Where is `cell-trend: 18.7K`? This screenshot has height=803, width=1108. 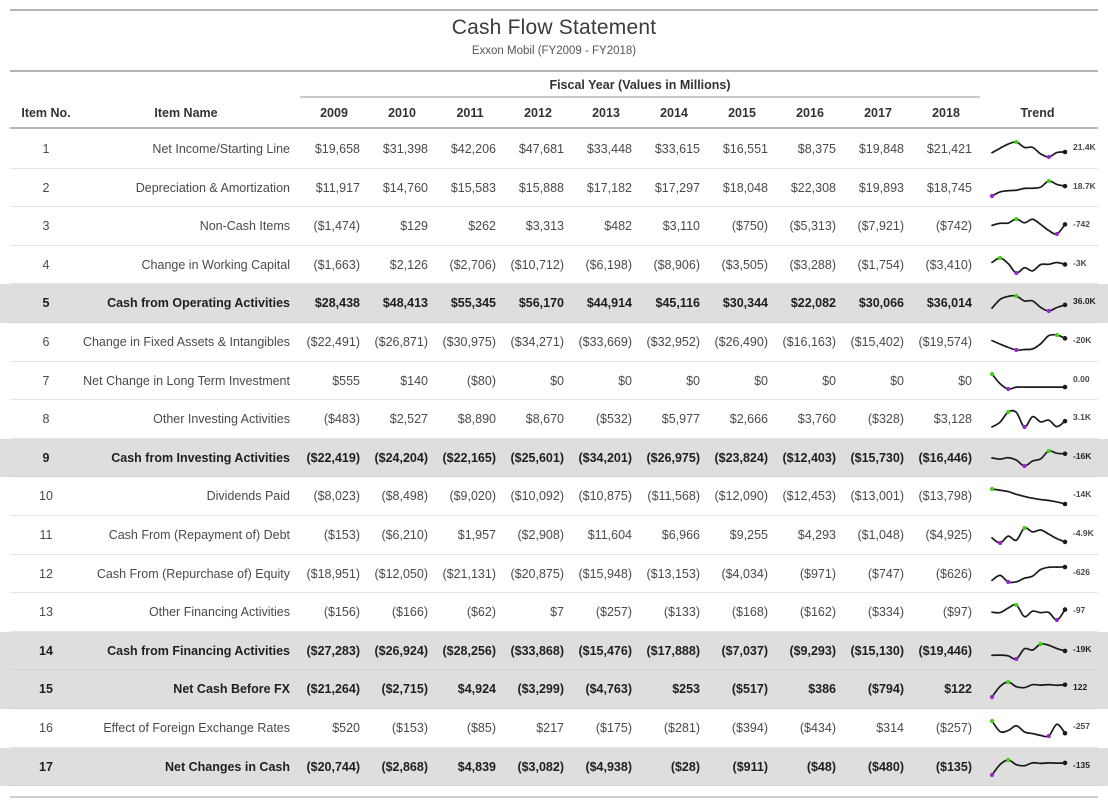 cell-trend: 18.7K is located at coordinates (1042, 188).